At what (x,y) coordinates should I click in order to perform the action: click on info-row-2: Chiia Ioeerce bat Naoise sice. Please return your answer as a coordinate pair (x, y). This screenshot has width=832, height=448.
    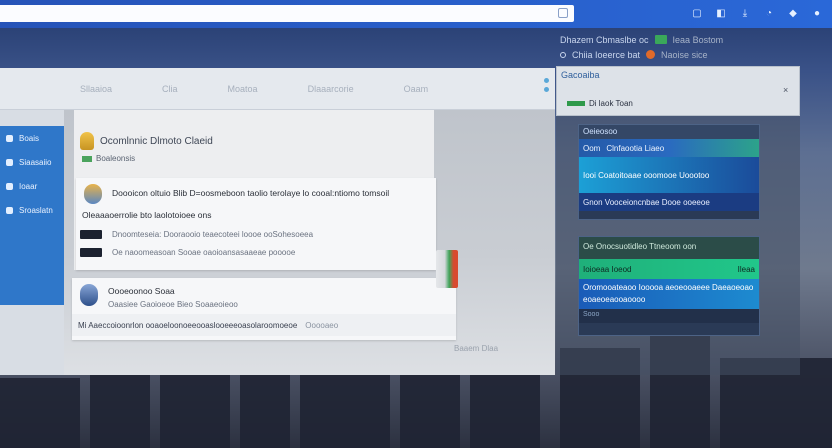
    Looking at the image, I should click on (690, 54).